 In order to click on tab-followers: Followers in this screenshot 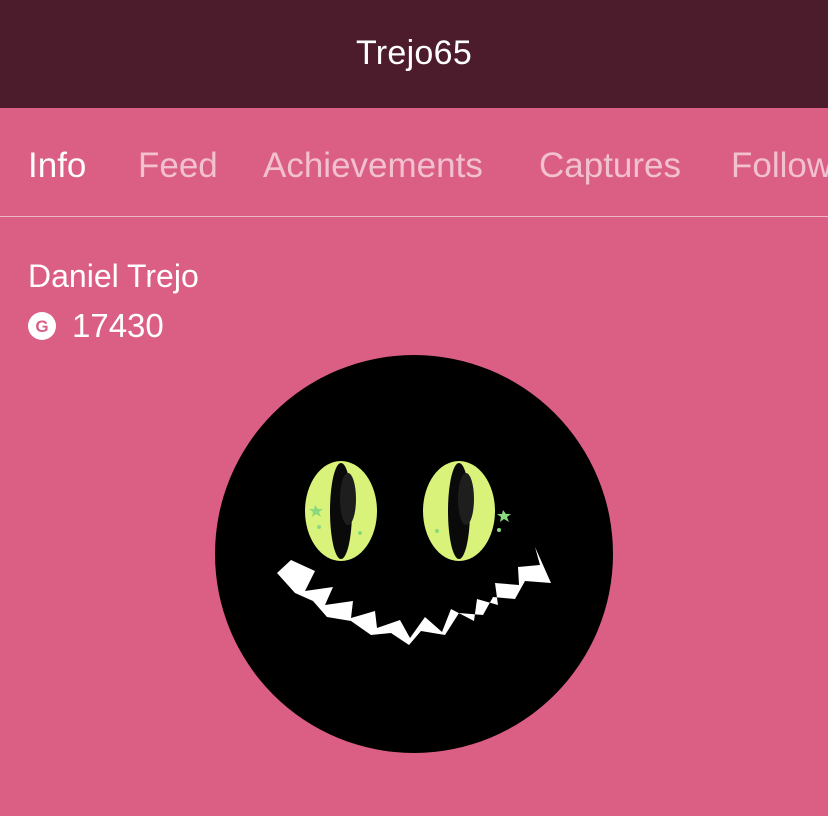, I will do `click(779, 166)`.